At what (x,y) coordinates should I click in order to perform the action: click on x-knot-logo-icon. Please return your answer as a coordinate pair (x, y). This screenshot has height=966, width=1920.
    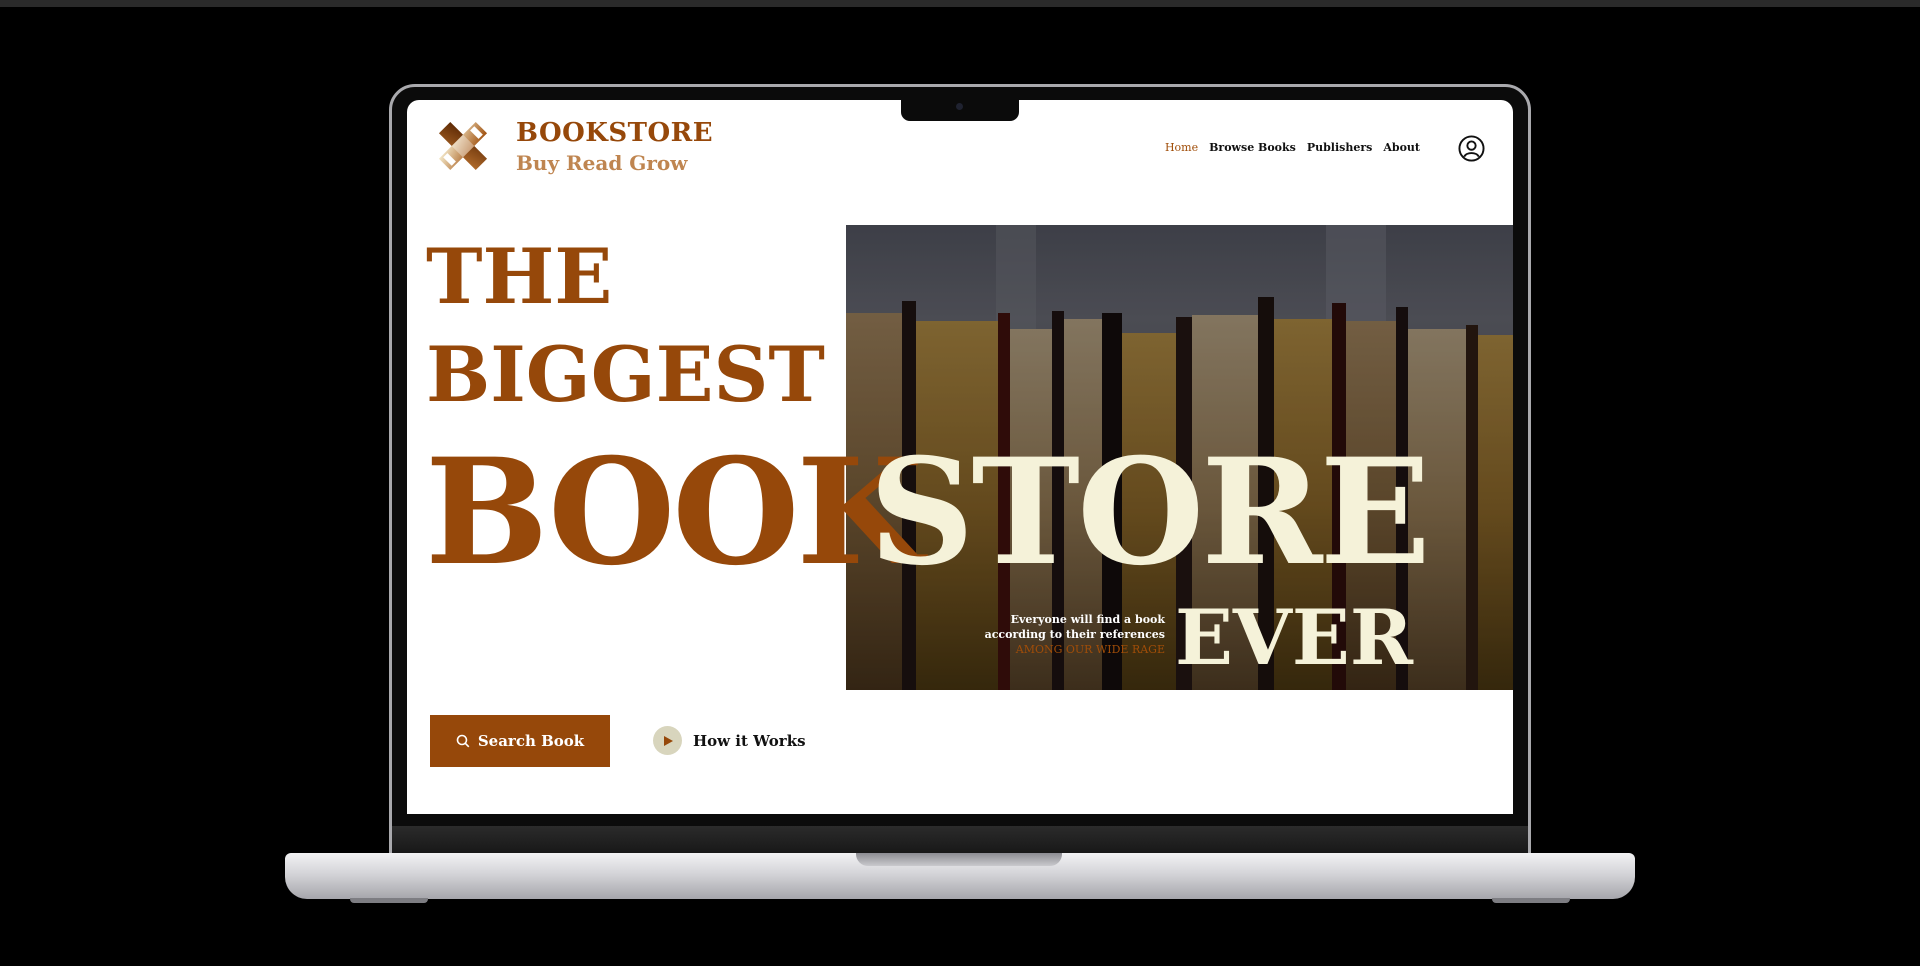
    Looking at the image, I should click on (463, 146).